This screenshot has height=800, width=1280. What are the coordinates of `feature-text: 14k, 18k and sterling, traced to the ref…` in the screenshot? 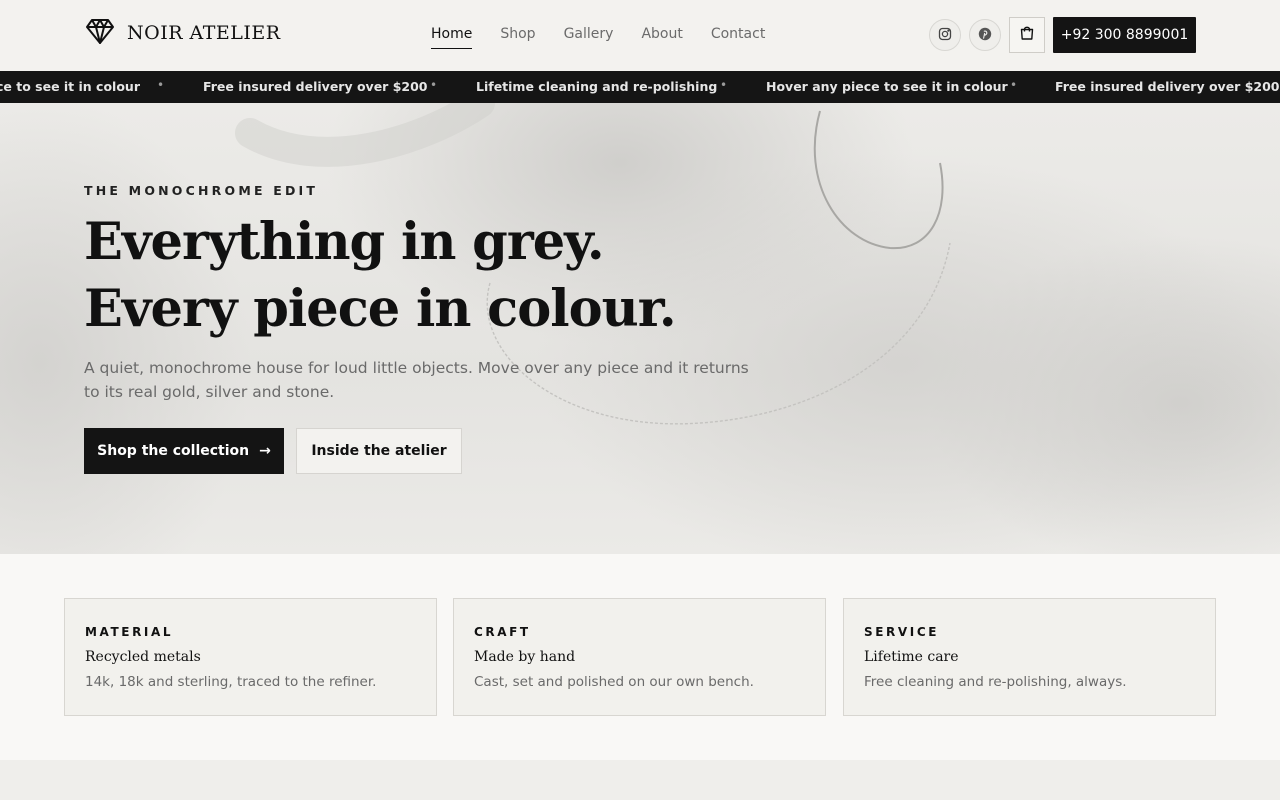 It's located at (231, 682).